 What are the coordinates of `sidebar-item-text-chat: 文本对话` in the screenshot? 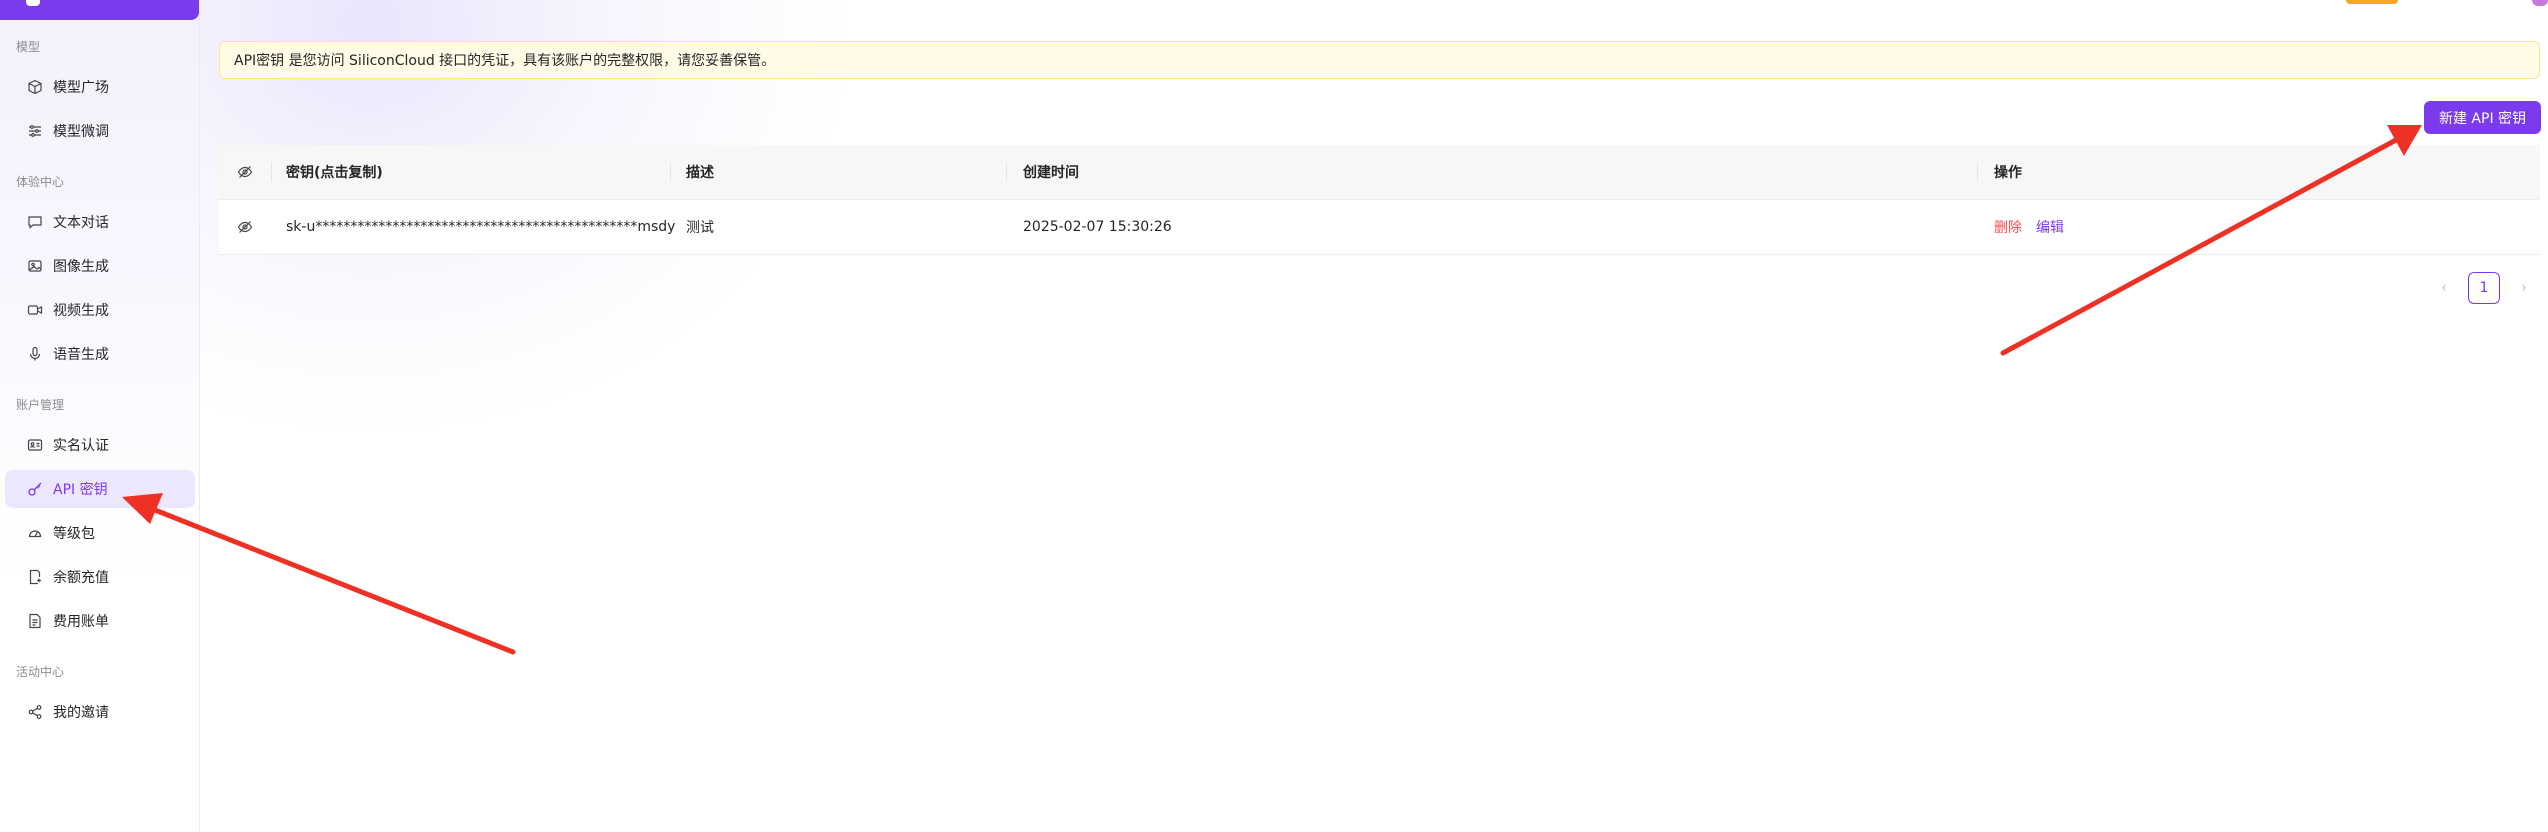 It's located at (100, 222).